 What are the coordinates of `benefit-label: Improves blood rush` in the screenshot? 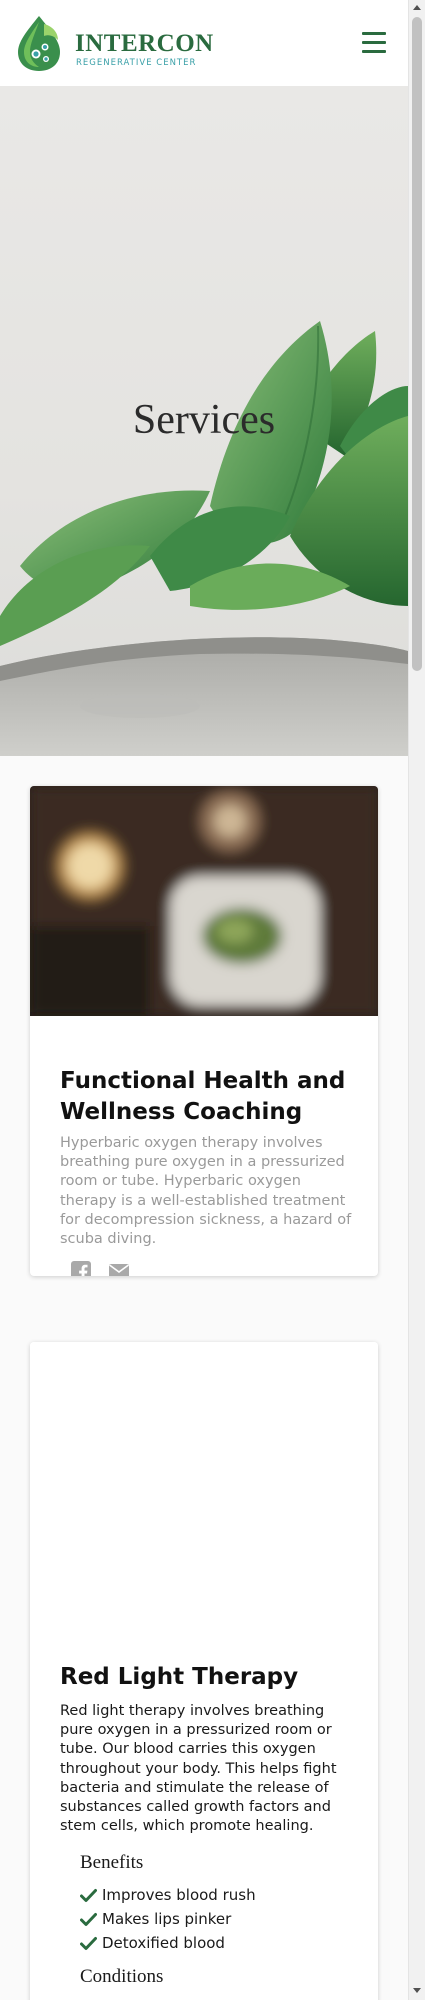 It's located at (179, 1895).